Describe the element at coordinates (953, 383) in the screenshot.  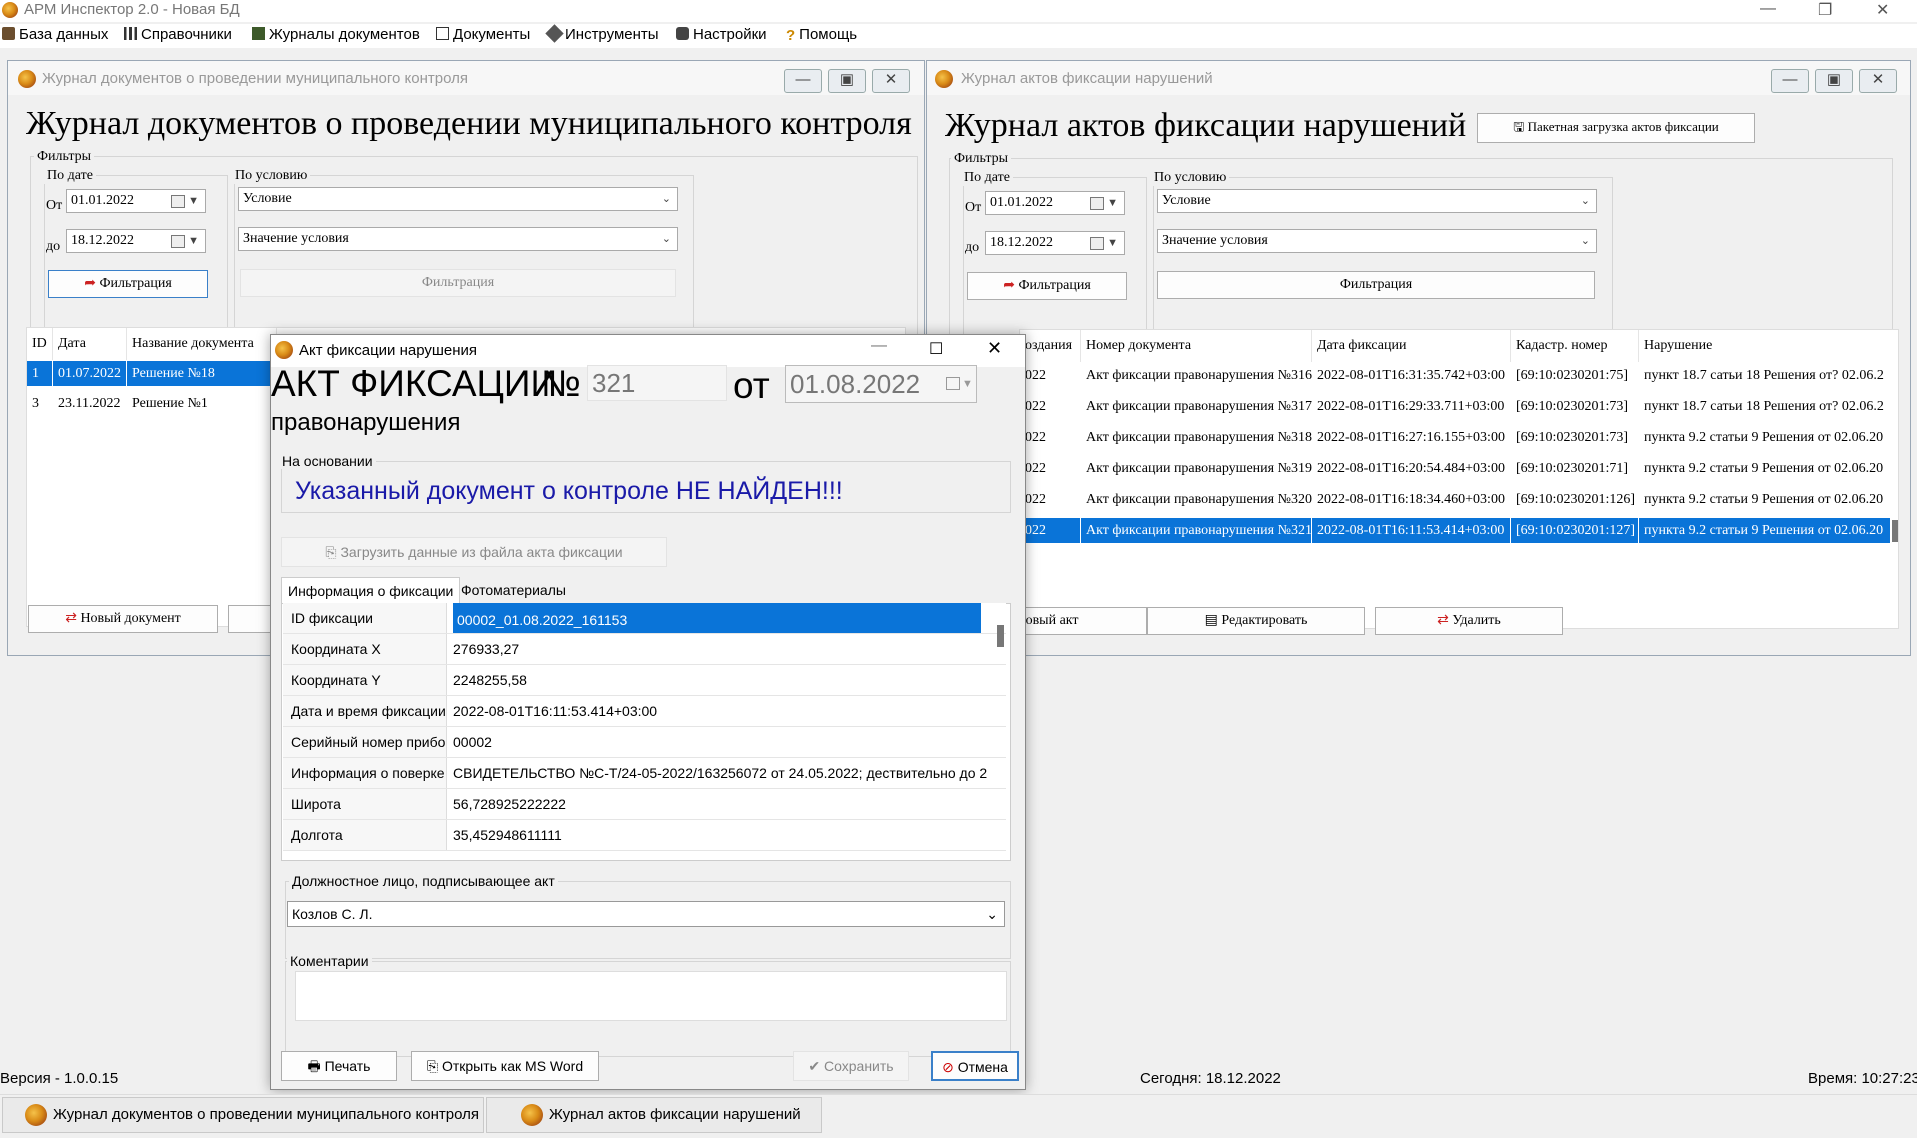
I see `calendar-icon` at that location.